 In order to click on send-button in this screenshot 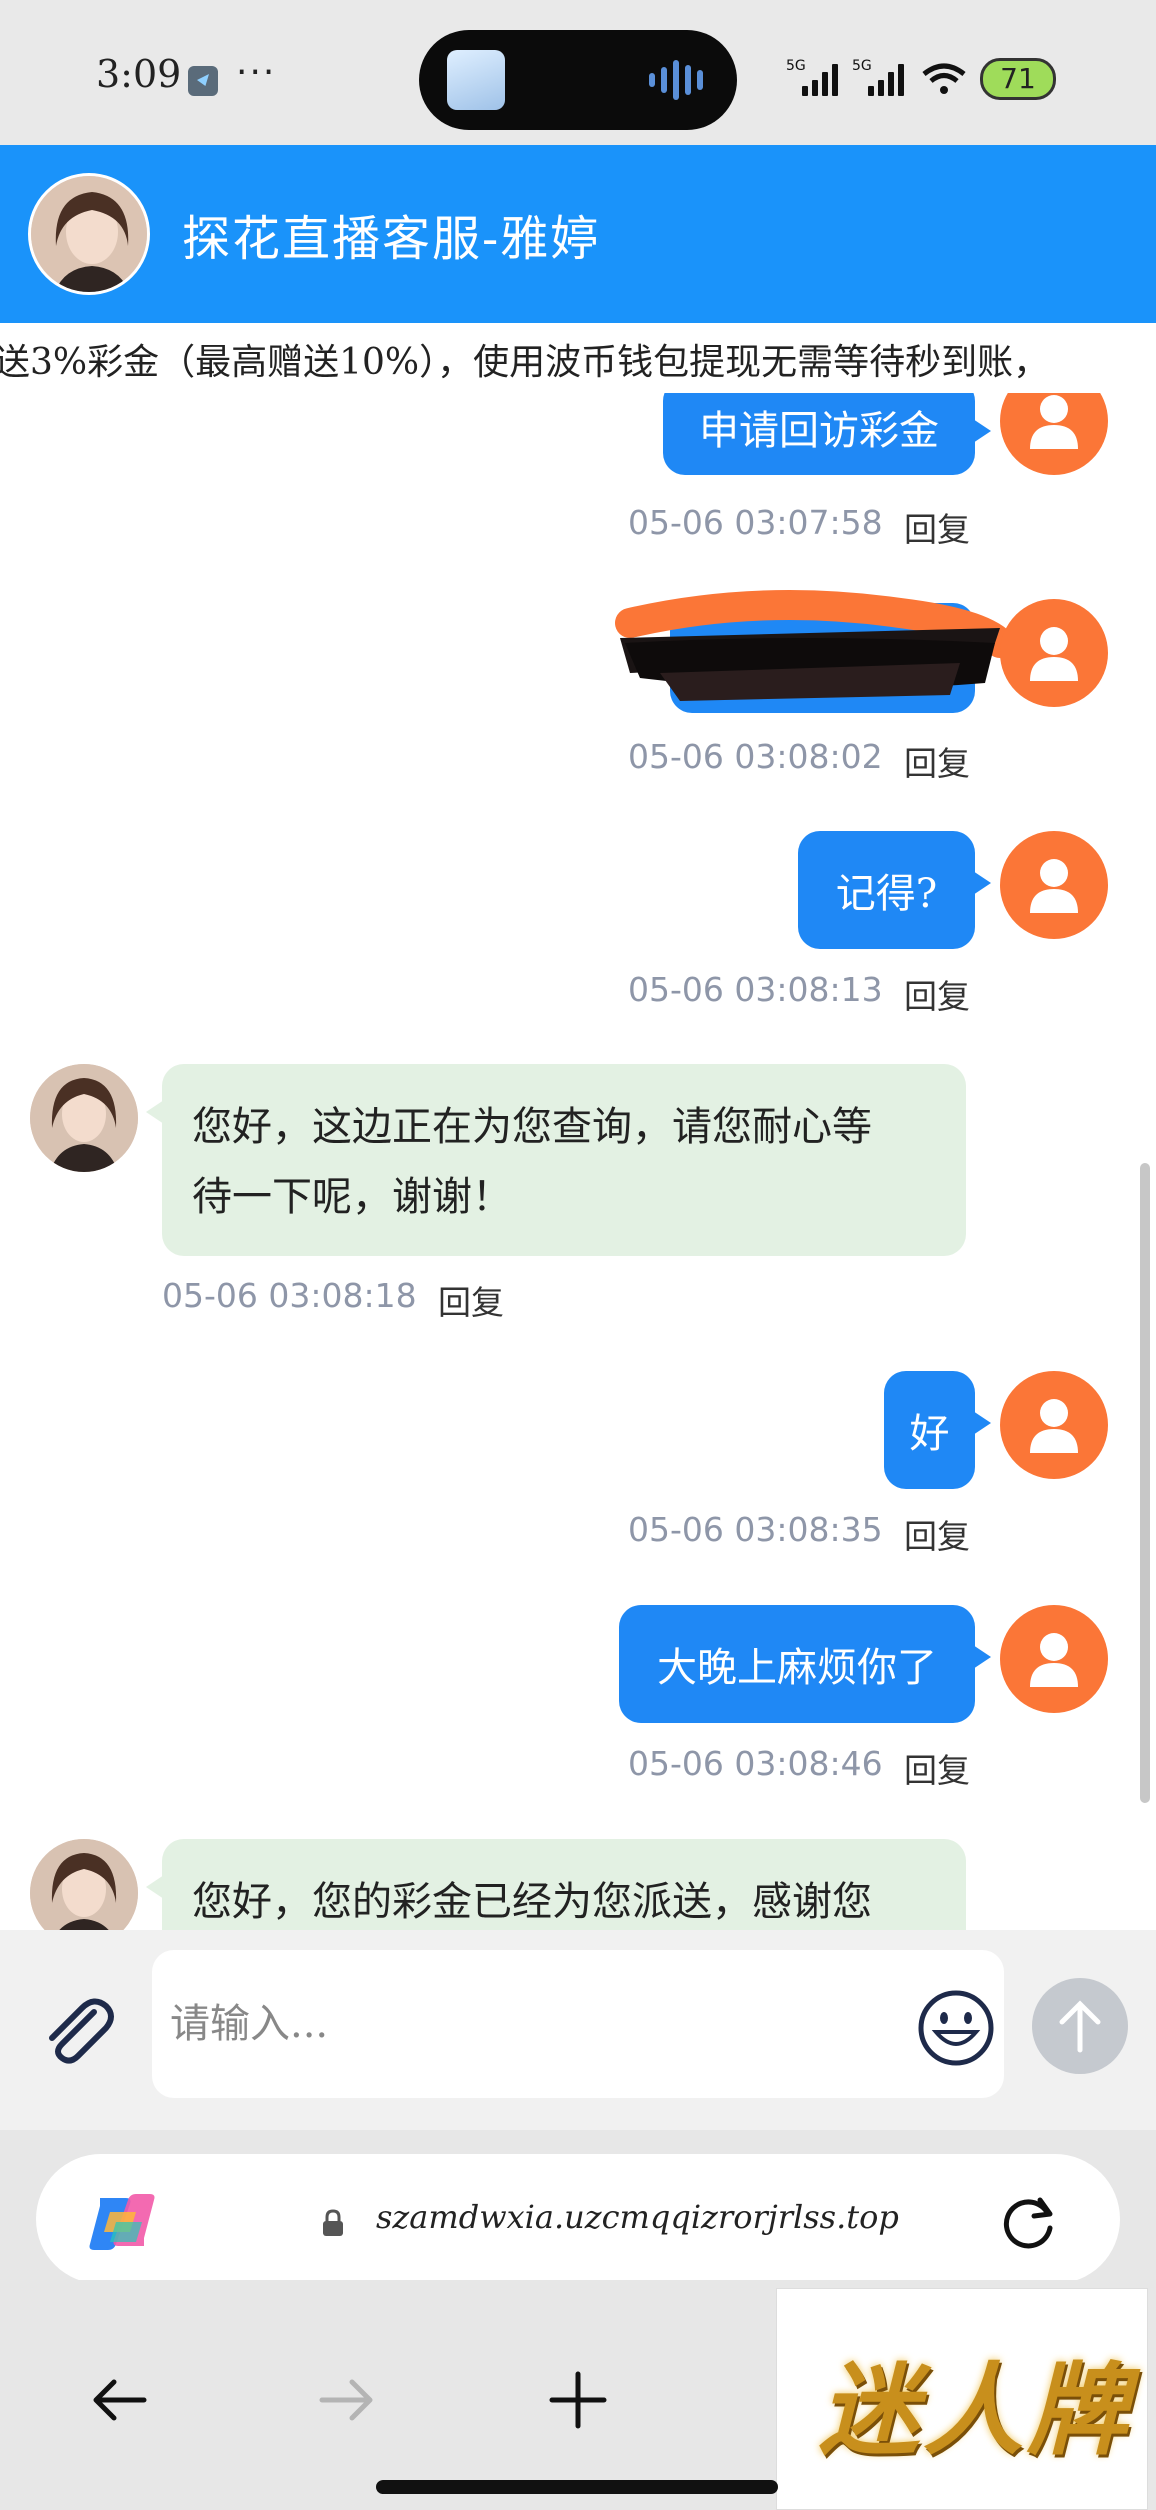, I will do `click(1080, 2026)`.